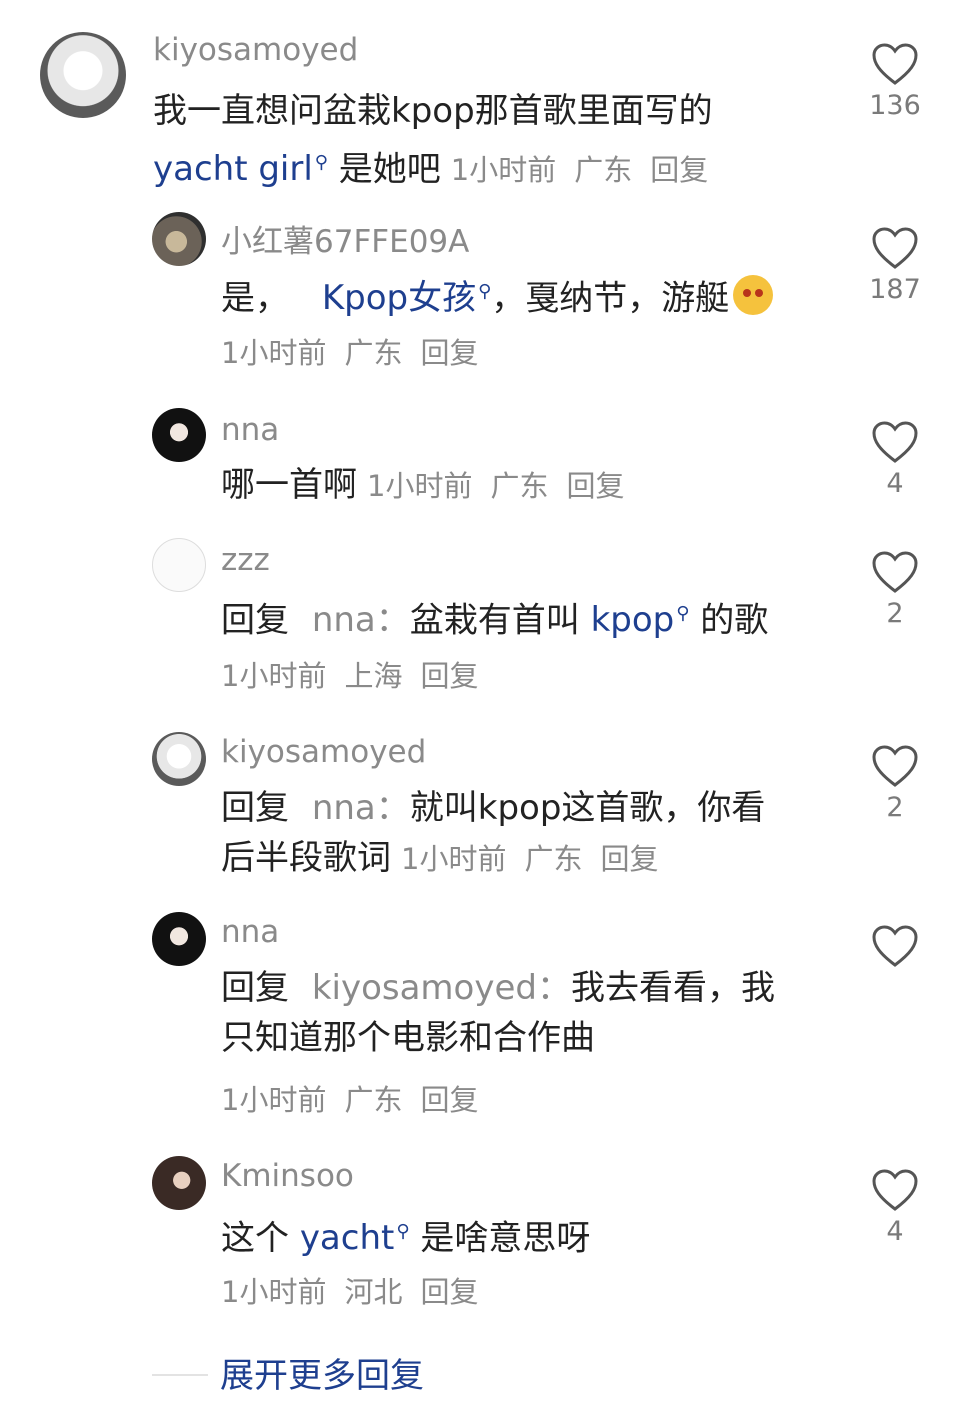 This screenshot has height=1410, width=960. What do you see at coordinates (408, 1038) in the screenshot?
I see `comment-text-line2: 只知道那个电影和合作曲` at bounding box center [408, 1038].